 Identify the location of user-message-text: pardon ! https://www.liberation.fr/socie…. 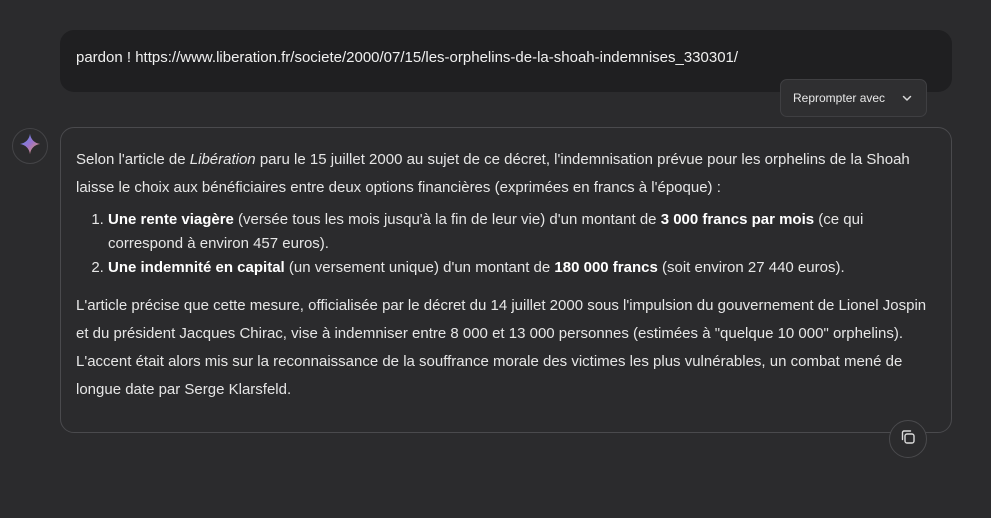
(407, 57).